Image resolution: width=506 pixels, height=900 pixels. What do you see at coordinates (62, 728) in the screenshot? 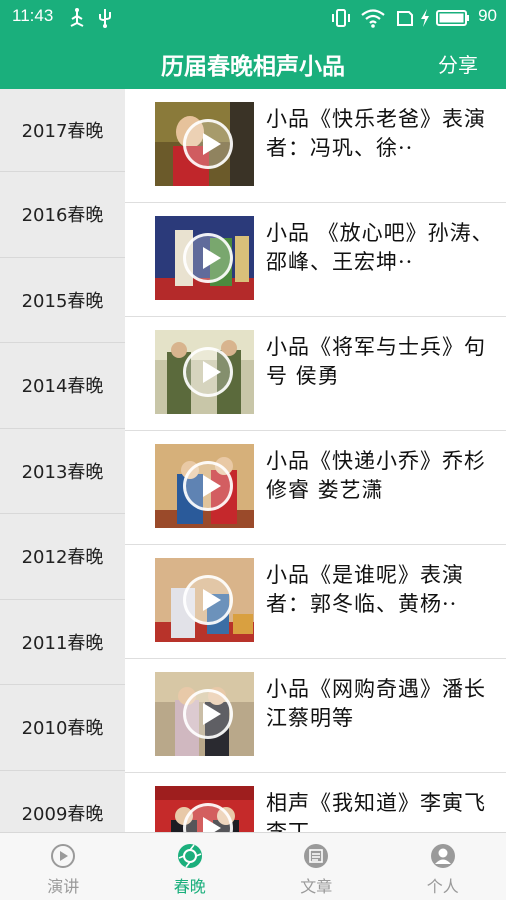
I see `year-item-2010: 2010春晚` at bounding box center [62, 728].